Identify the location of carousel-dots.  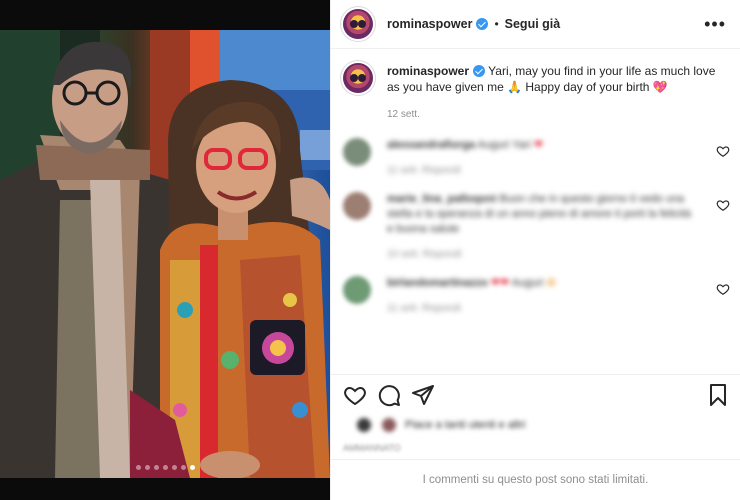
(165, 467).